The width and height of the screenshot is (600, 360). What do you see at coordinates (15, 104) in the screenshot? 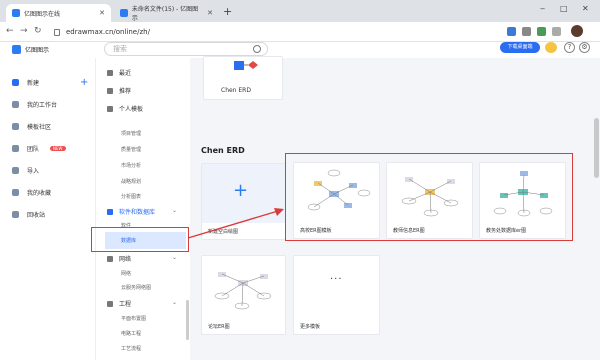
I see `workspace-icon` at bounding box center [15, 104].